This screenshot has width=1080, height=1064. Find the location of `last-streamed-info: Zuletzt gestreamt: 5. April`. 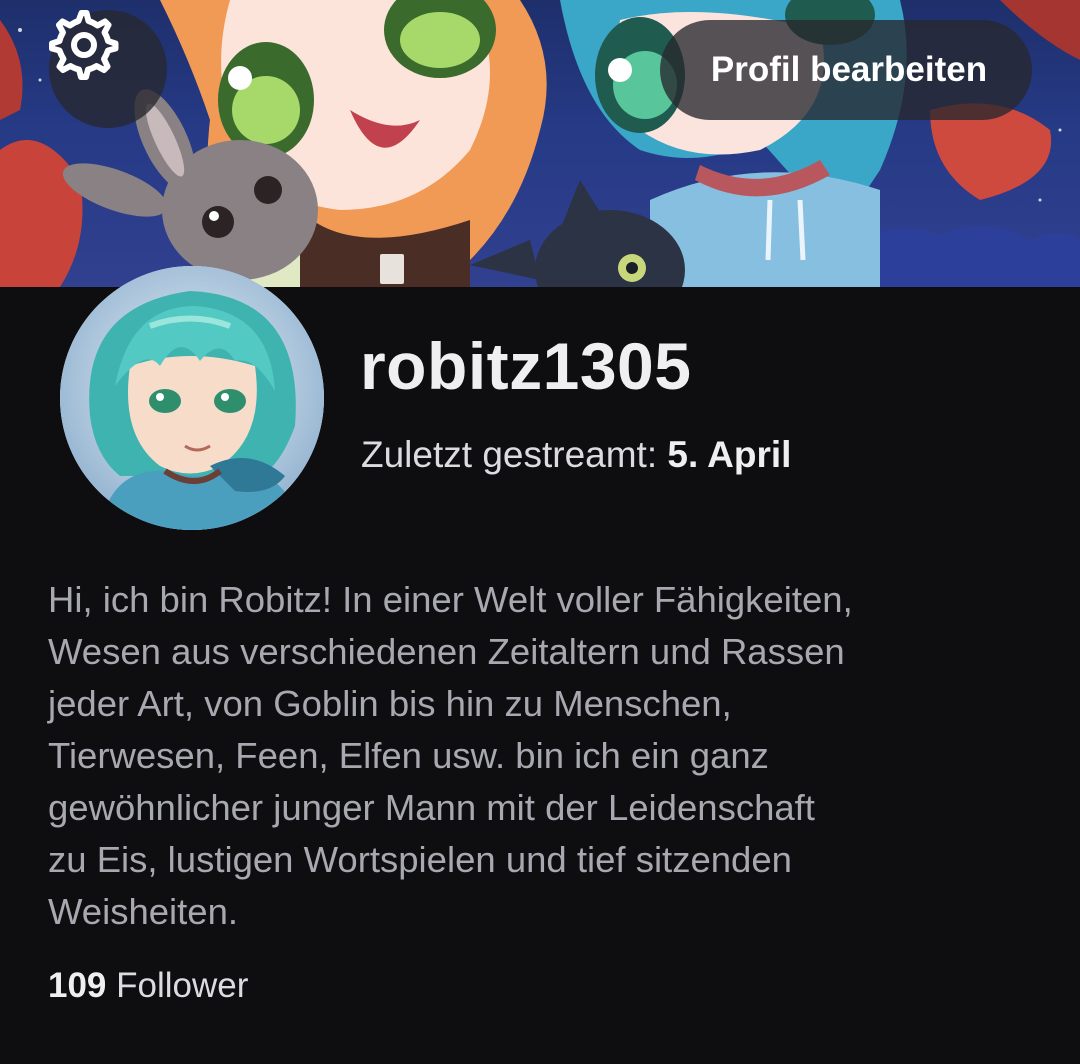

last-streamed-info: Zuletzt gestreamt: 5. April is located at coordinates (576, 455).